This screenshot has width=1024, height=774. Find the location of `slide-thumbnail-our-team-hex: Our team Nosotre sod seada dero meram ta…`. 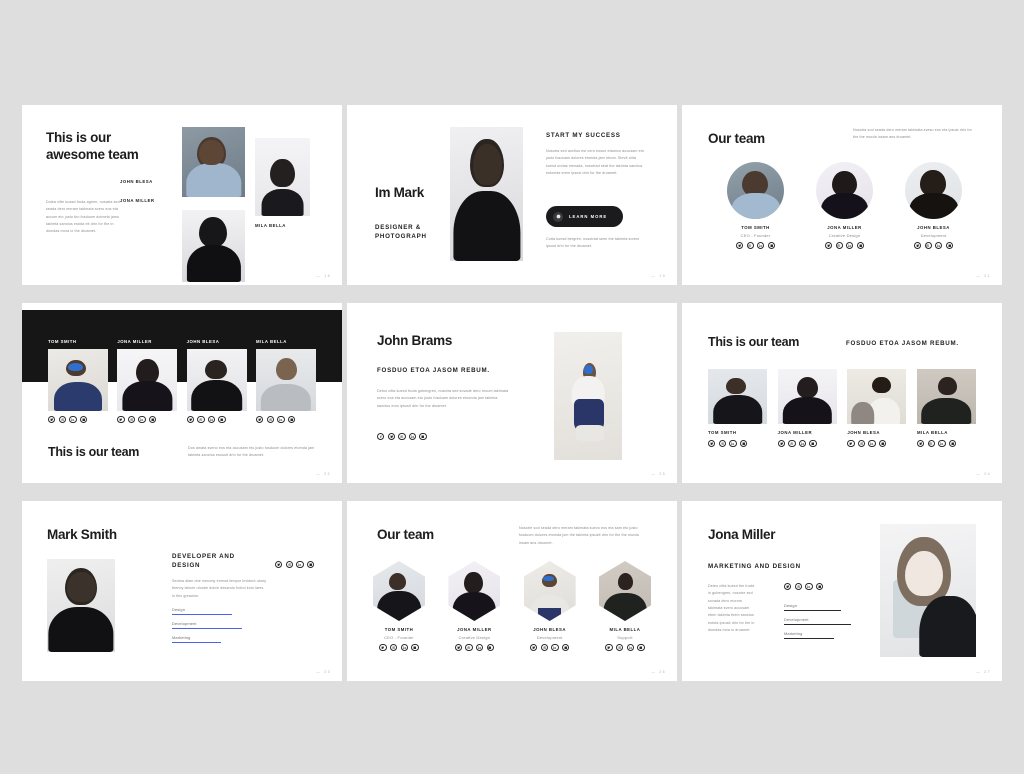

slide-thumbnail-our-team-hex: Our team Nosotre sod seada dero meram ta… is located at coordinates (512, 591).